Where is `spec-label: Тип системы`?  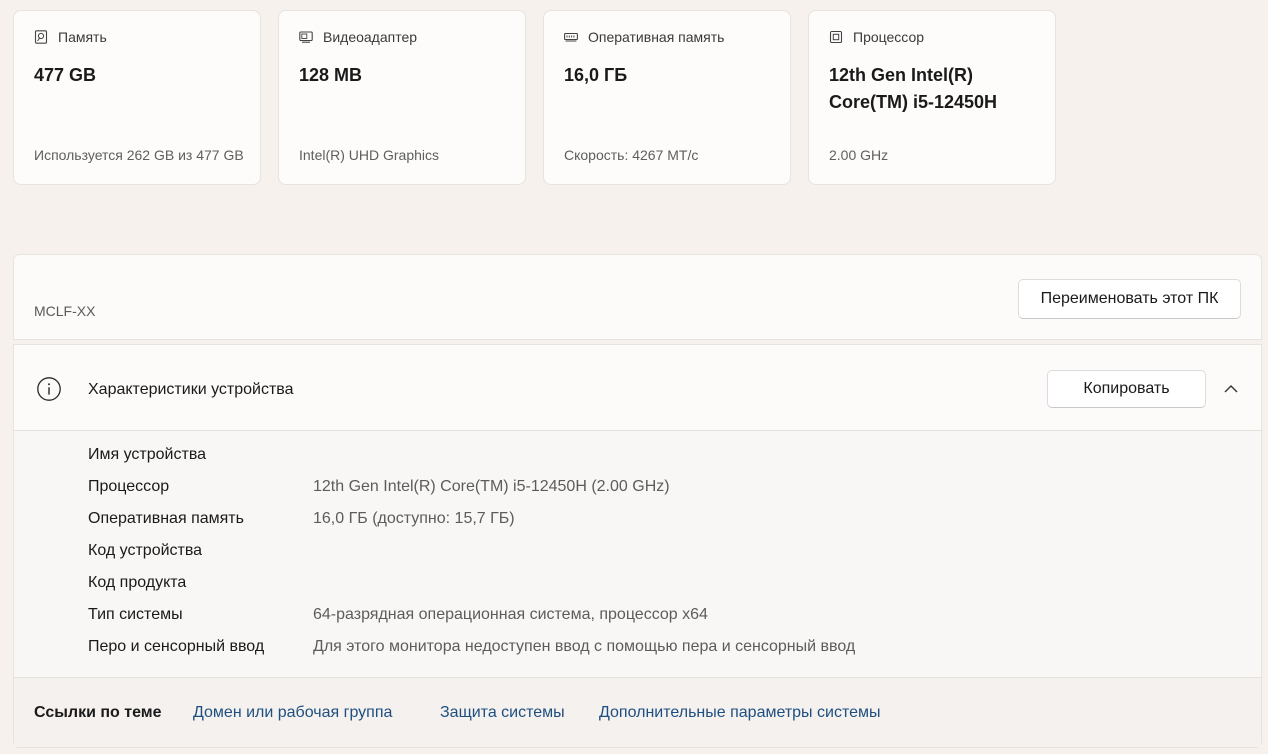 spec-label: Тип системы is located at coordinates (135, 614).